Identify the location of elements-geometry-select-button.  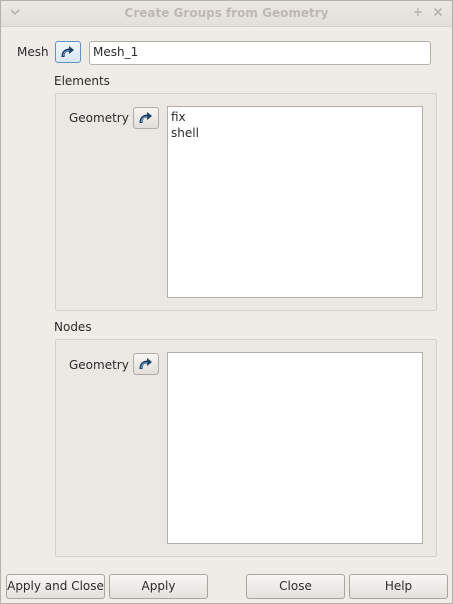
(146, 118).